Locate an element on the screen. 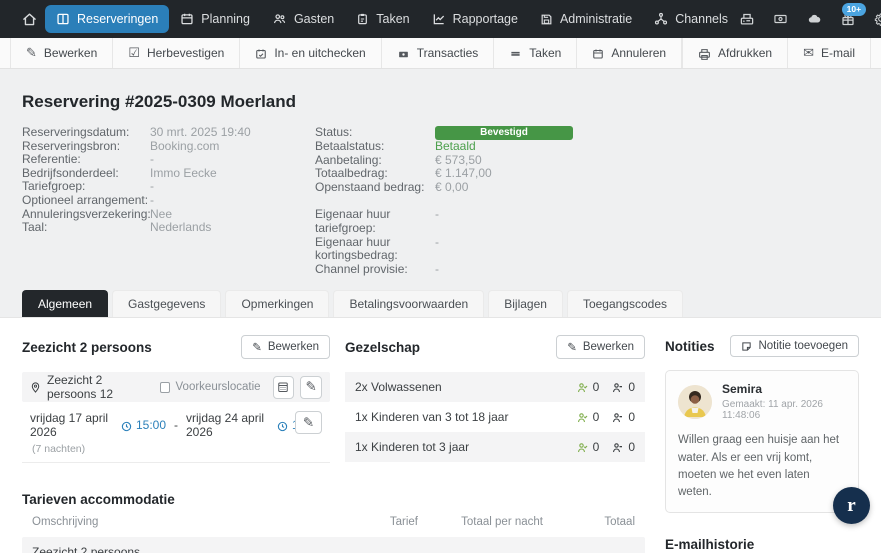 This screenshot has width=881, height=553. field-value: Booking.com is located at coordinates (185, 145).